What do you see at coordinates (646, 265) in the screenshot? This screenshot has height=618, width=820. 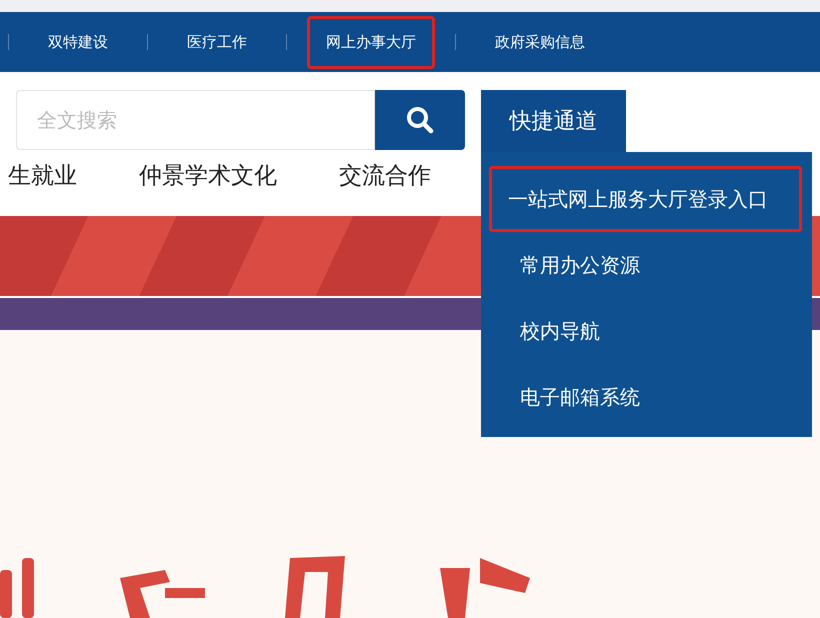 I see `dropdown-item: 常用办公资源` at bounding box center [646, 265].